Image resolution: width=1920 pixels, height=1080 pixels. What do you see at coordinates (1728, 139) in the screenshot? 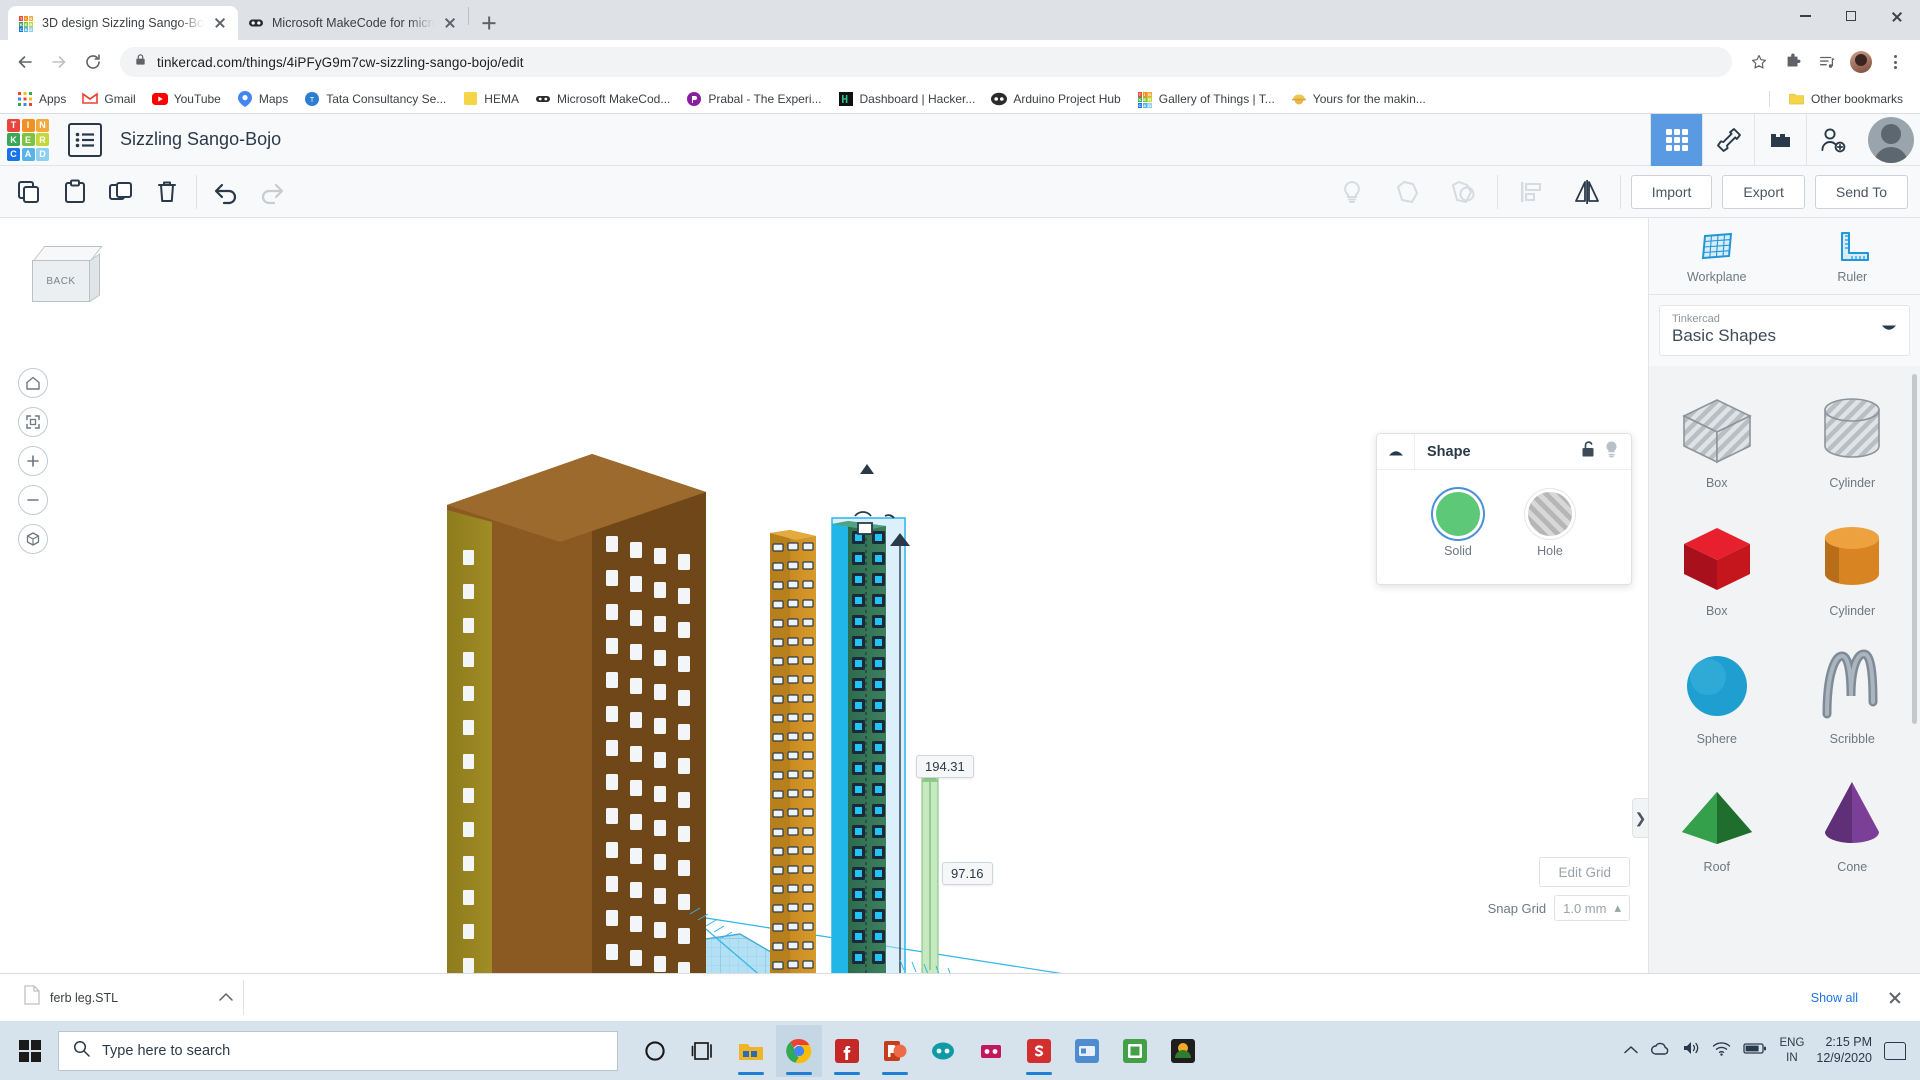
I see `hammer-icon` at bounding box center [1728, 139].